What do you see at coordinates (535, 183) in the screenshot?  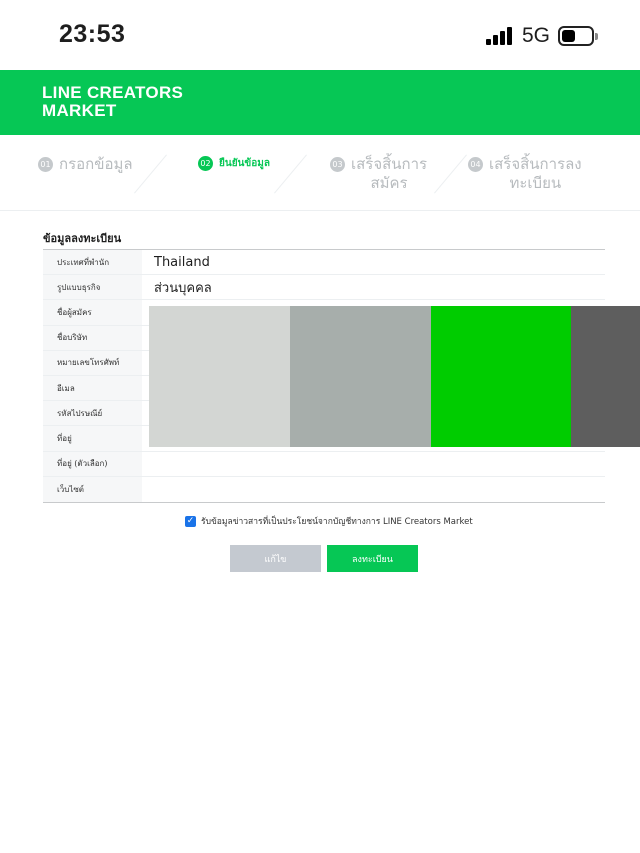 I see `step-label-line2: ทะเบียน` at bounding box center [535, 183].